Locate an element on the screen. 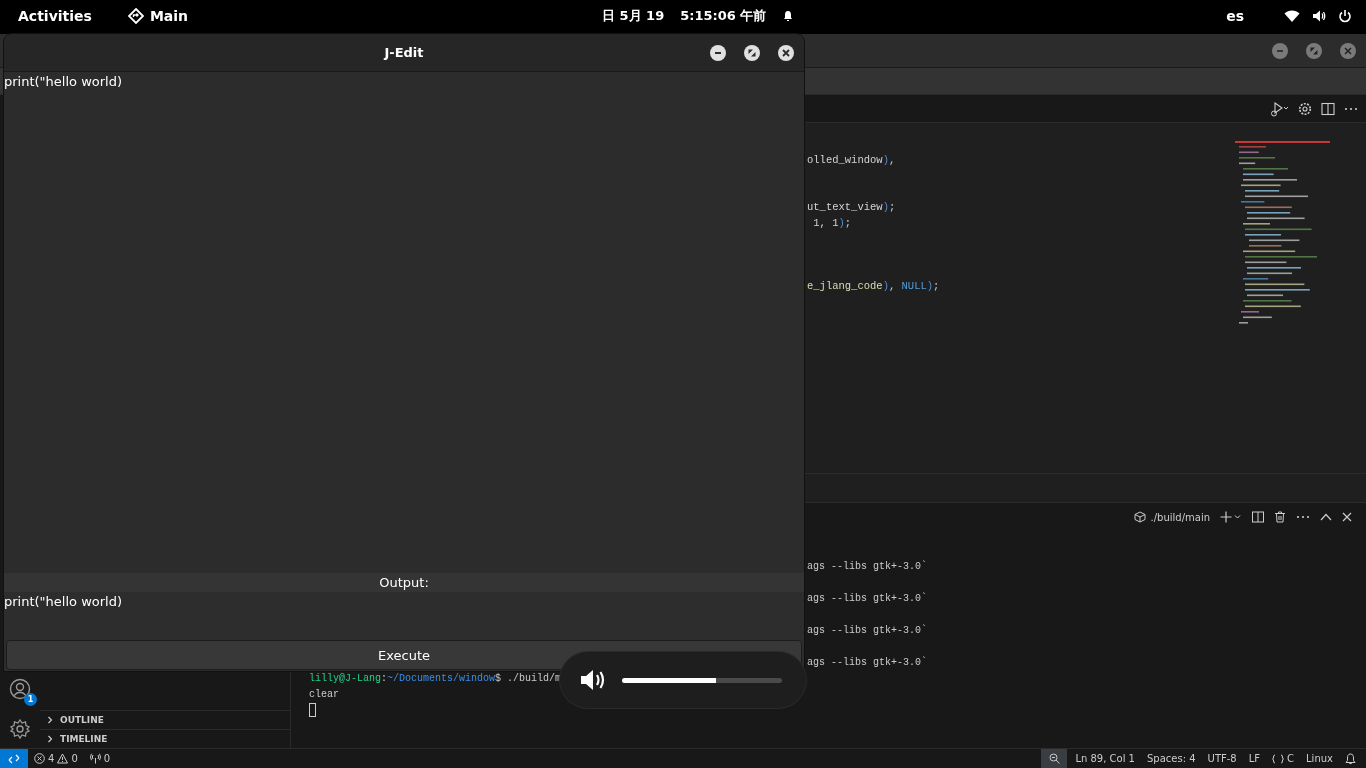  remote-button is located at coordinates (14, 758).